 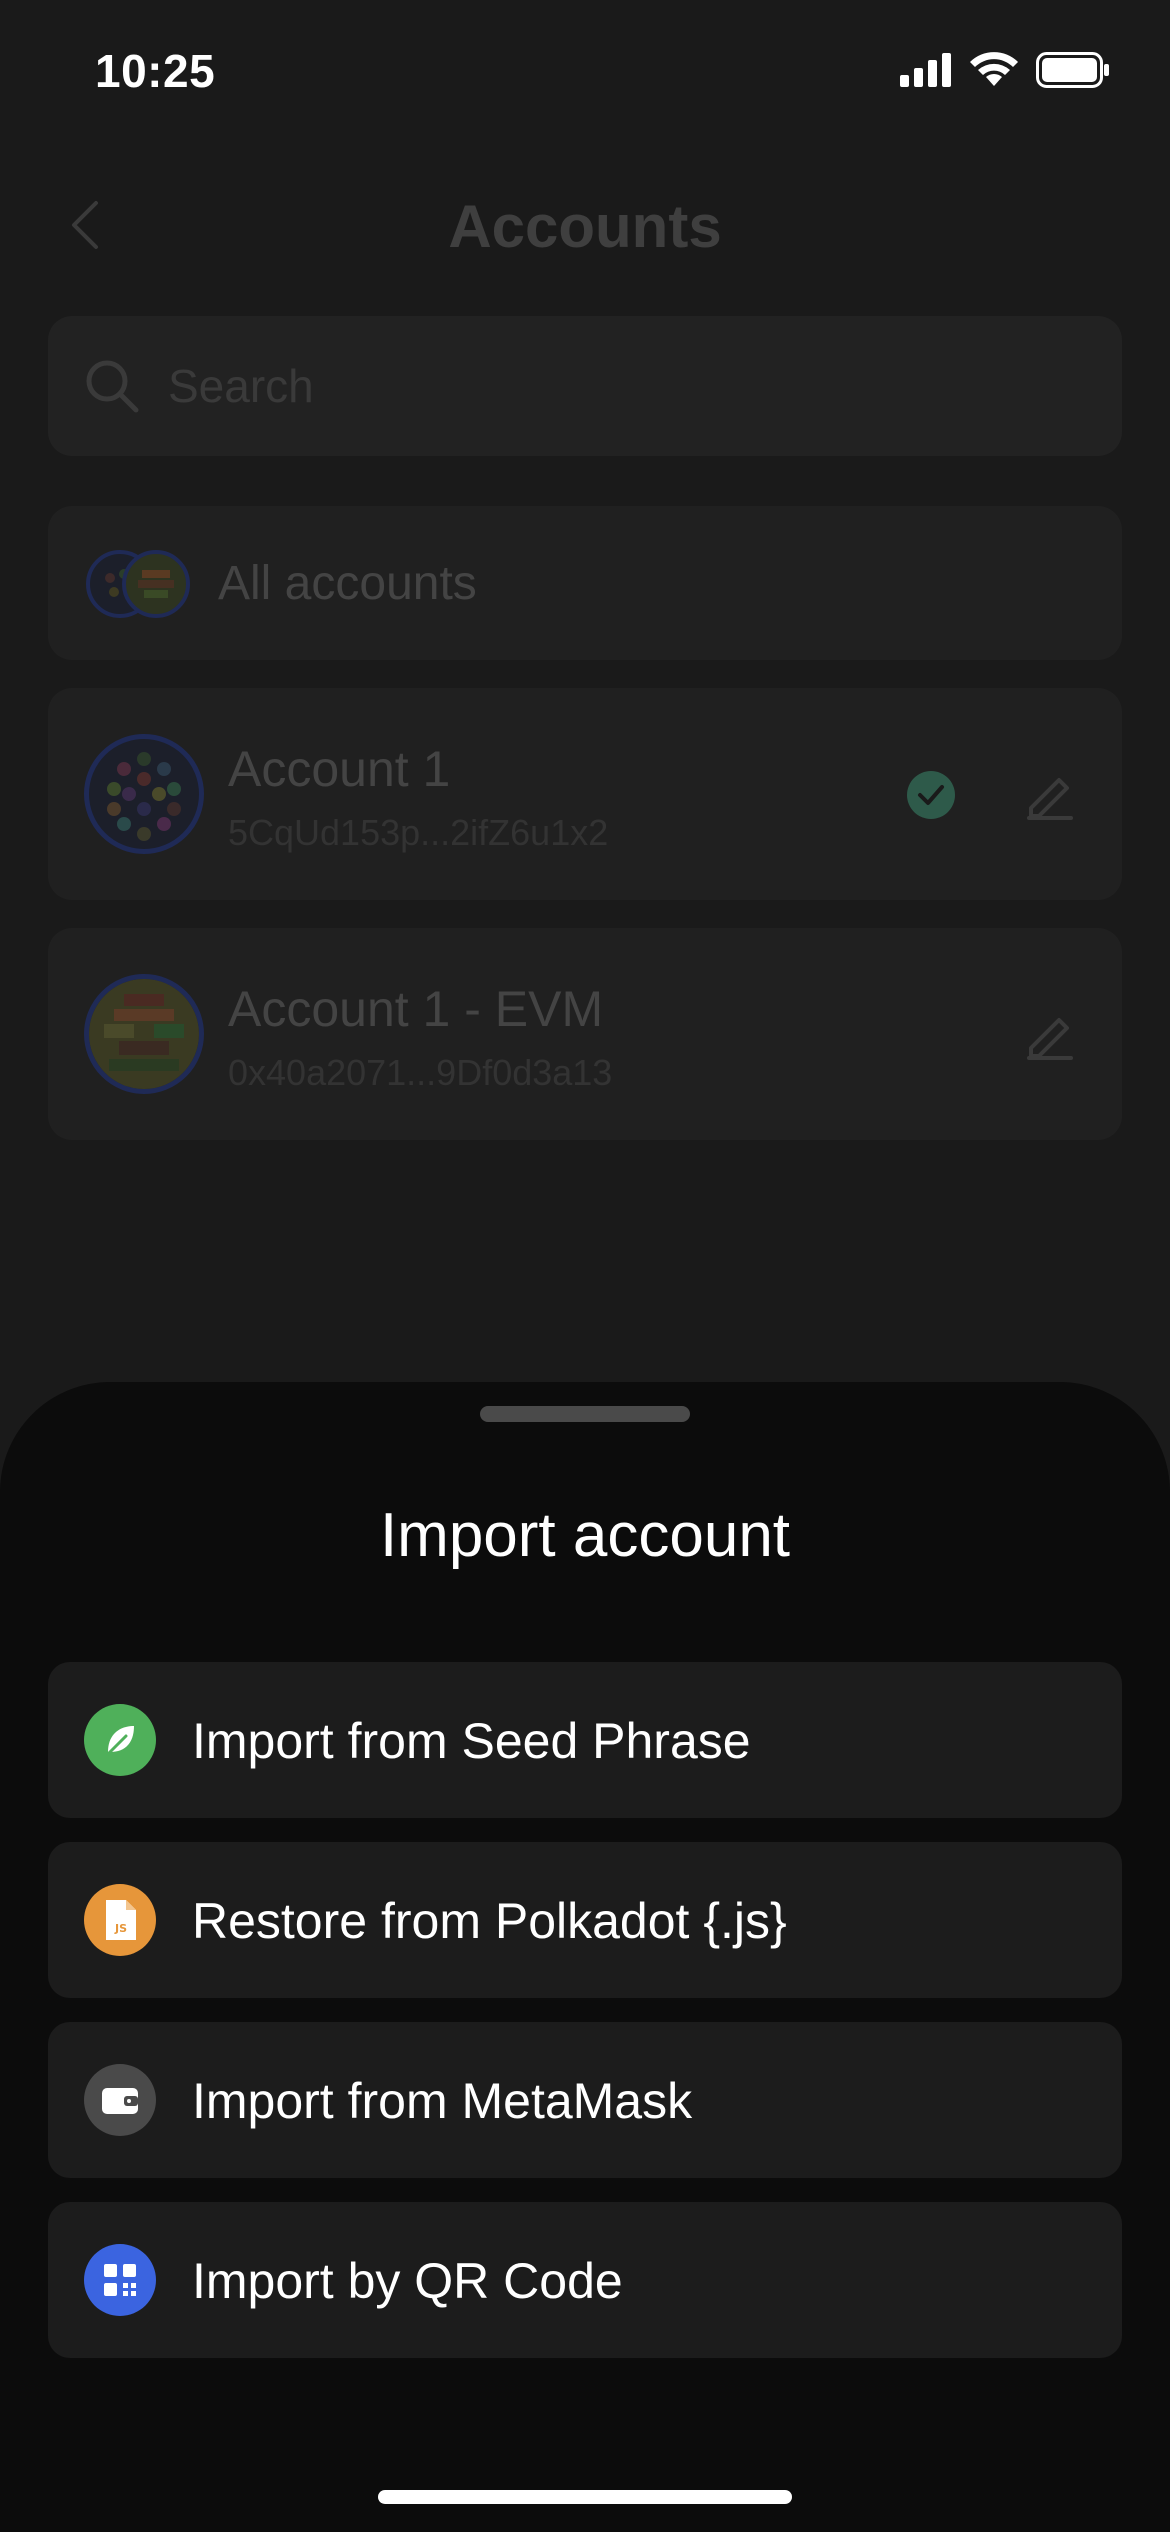 What do you see at coordinates (407, 2281) in the screenshot?
I see `option-label: Import by QR Code` at bounding box center [407, 2281].